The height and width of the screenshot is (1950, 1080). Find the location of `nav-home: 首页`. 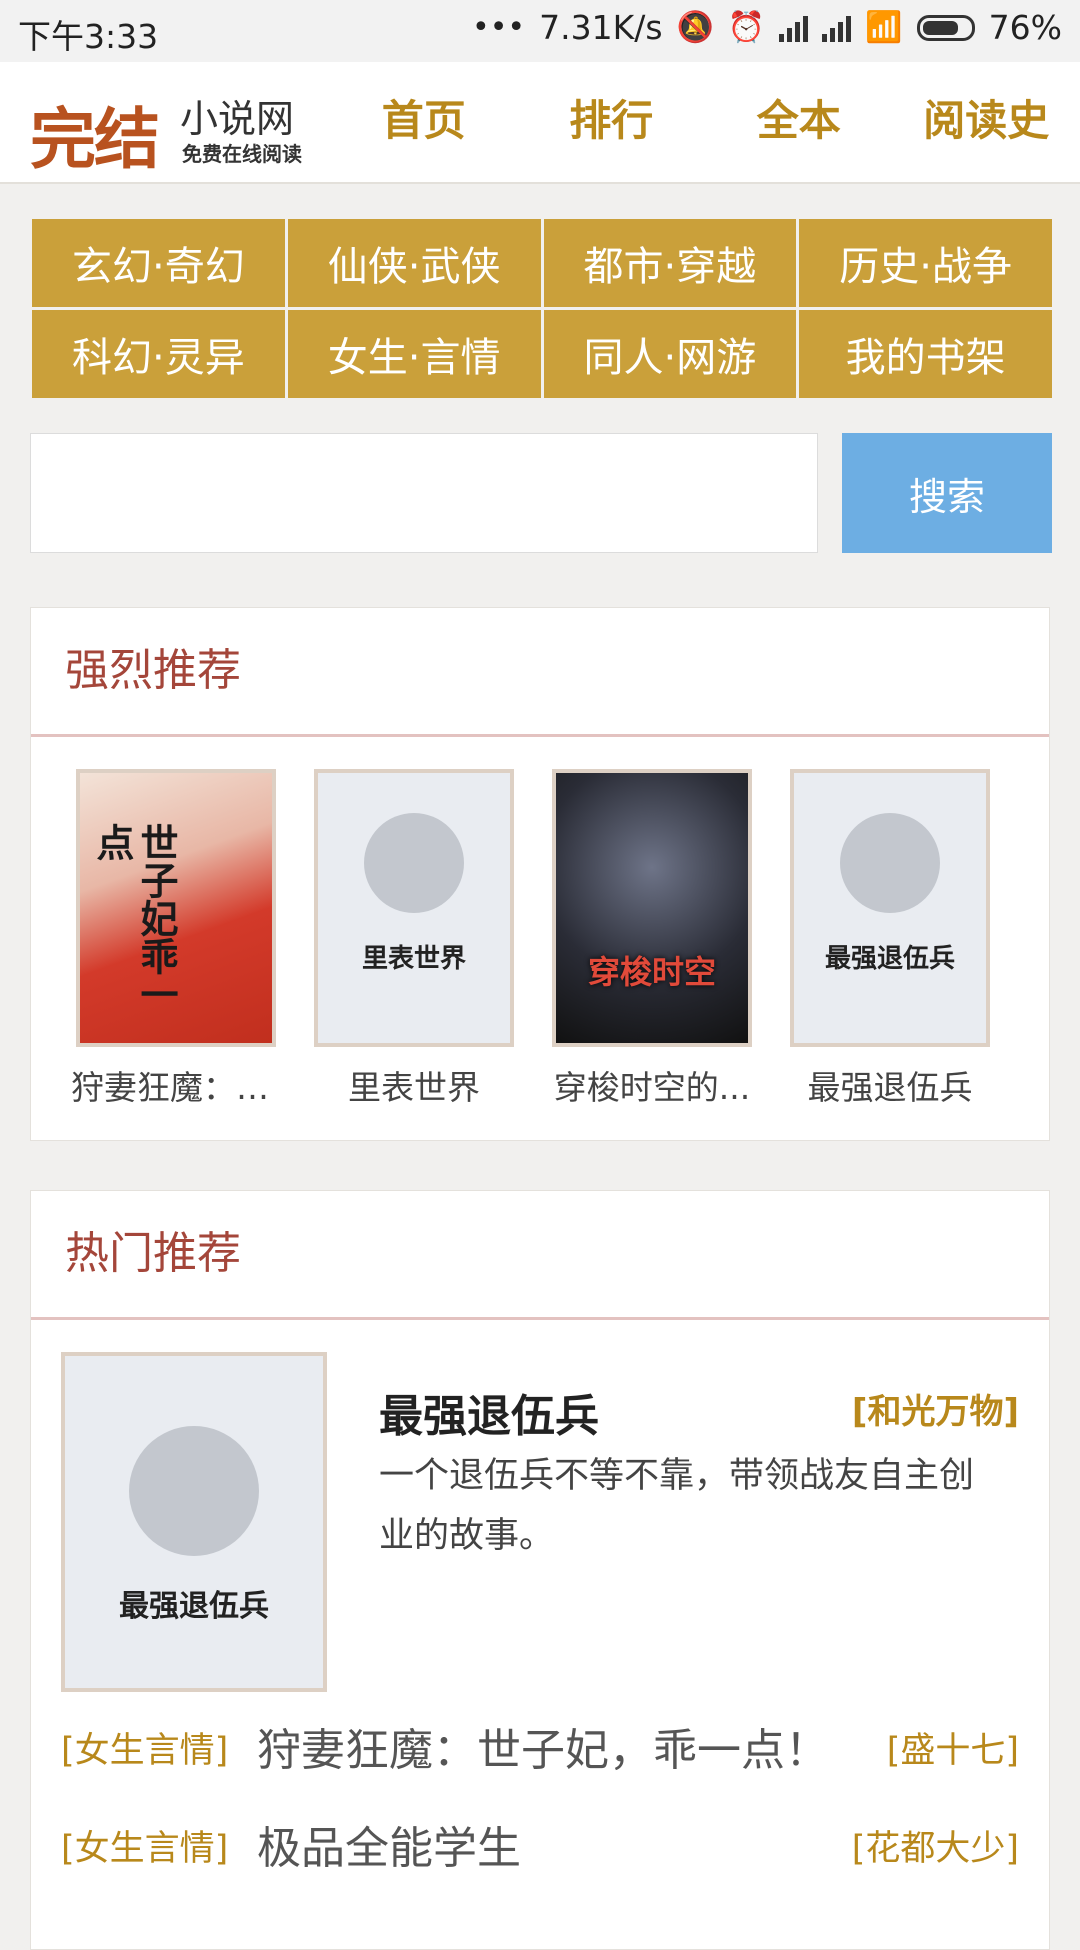

nav-home: 首页 is located at coordinates (424, 121).